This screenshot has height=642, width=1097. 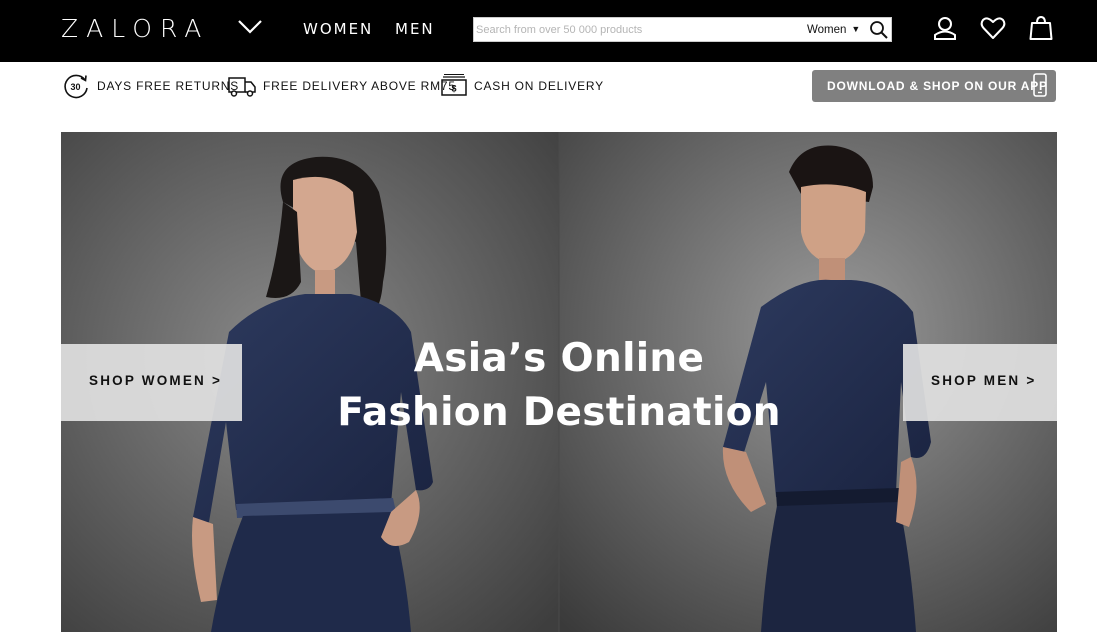 I want to click on shop-men-label: SHOP MEN >, so click(x=984, y=380).